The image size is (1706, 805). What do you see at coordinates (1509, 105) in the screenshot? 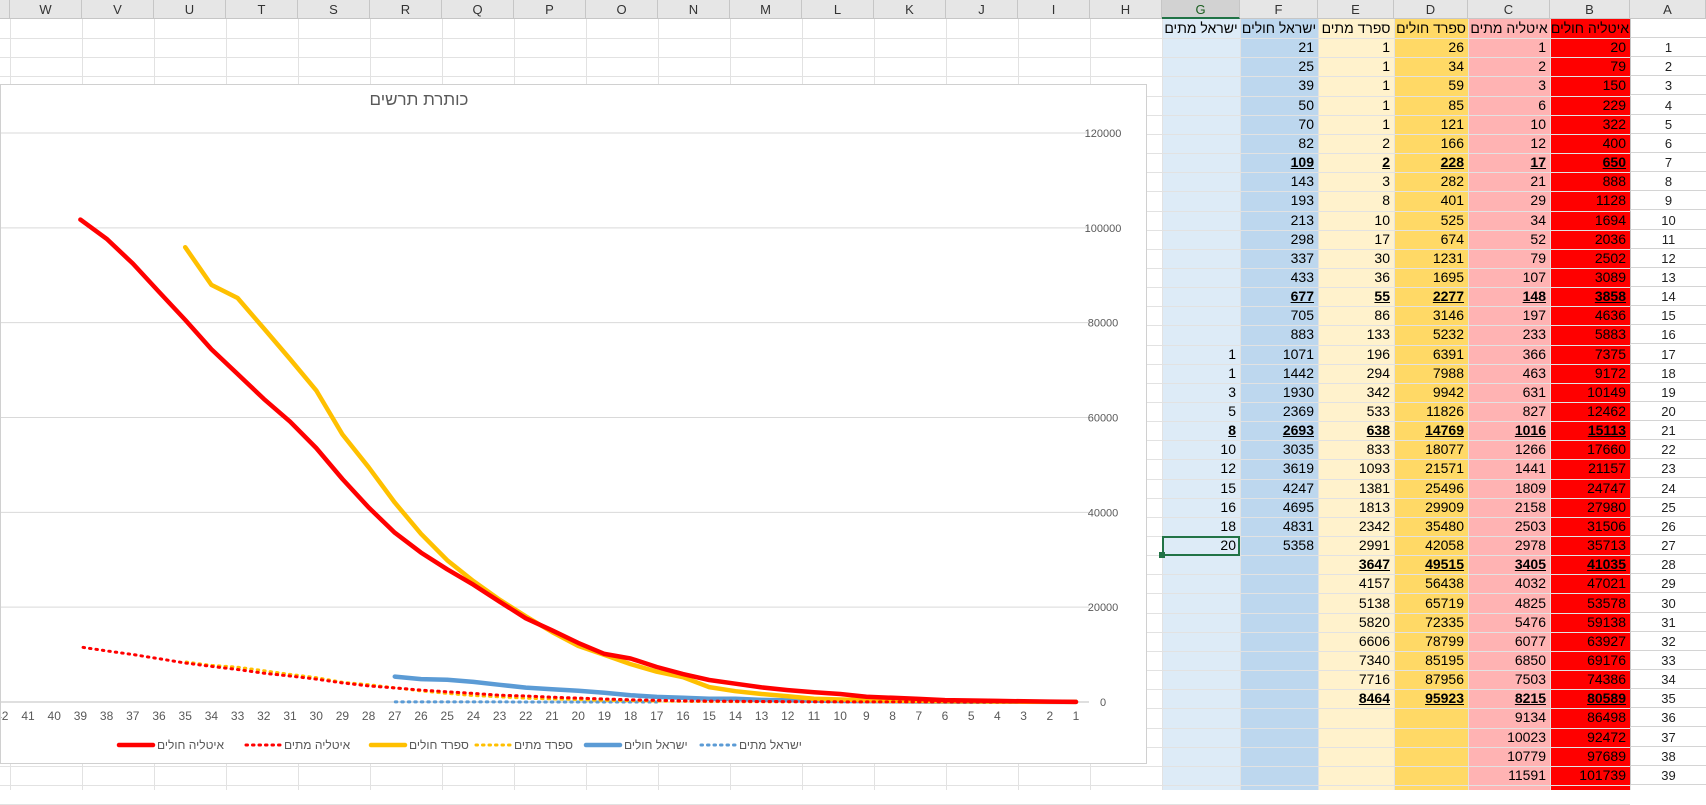
I see `cell-c4: 6` at bounding box center [1509, 105].